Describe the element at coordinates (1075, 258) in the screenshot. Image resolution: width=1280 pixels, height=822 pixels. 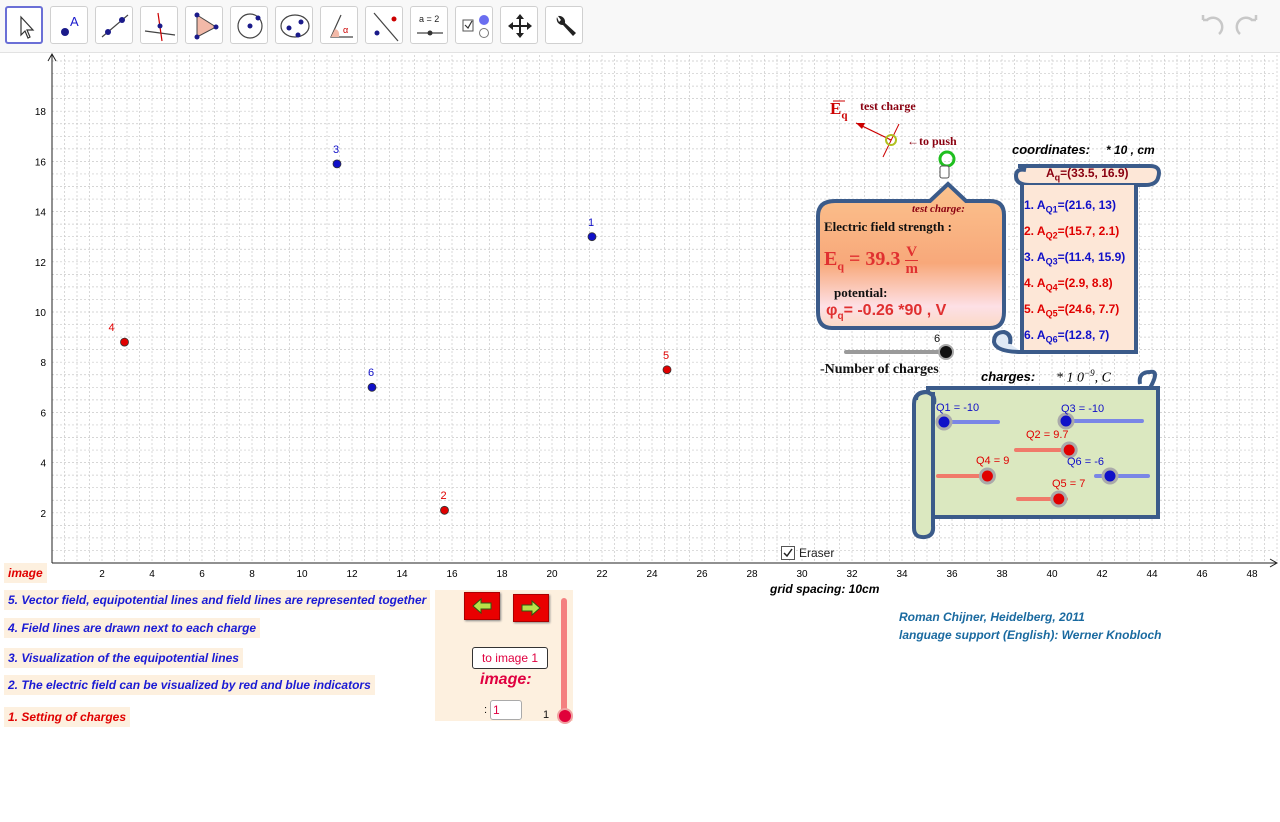
I see `charge-coordinate-row: 3. AQ3=(11.4, 15.9)` at that location.